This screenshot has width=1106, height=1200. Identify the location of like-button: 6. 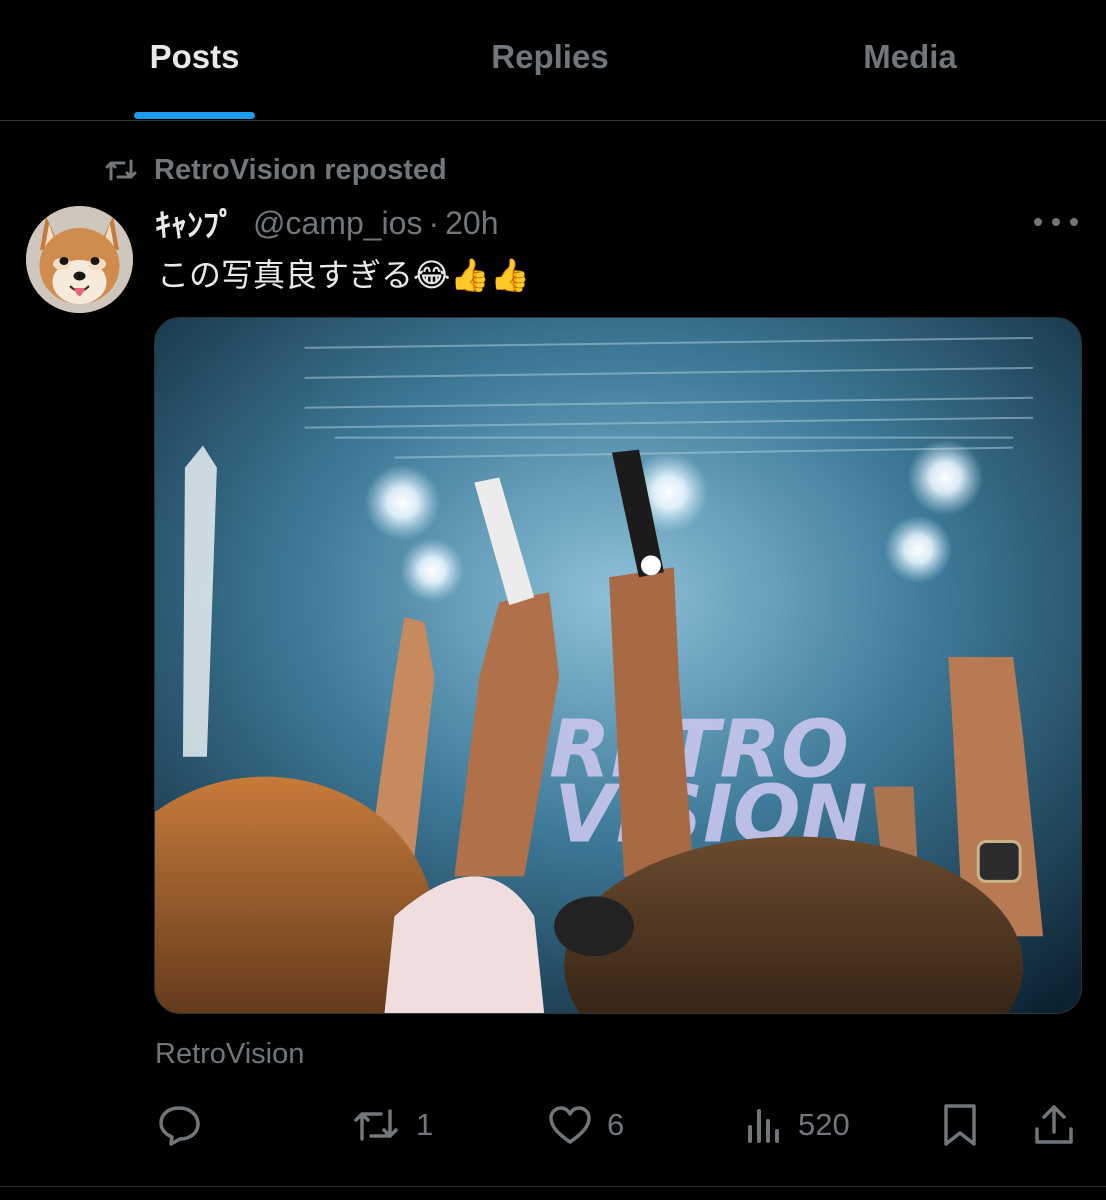
(585, 1125).